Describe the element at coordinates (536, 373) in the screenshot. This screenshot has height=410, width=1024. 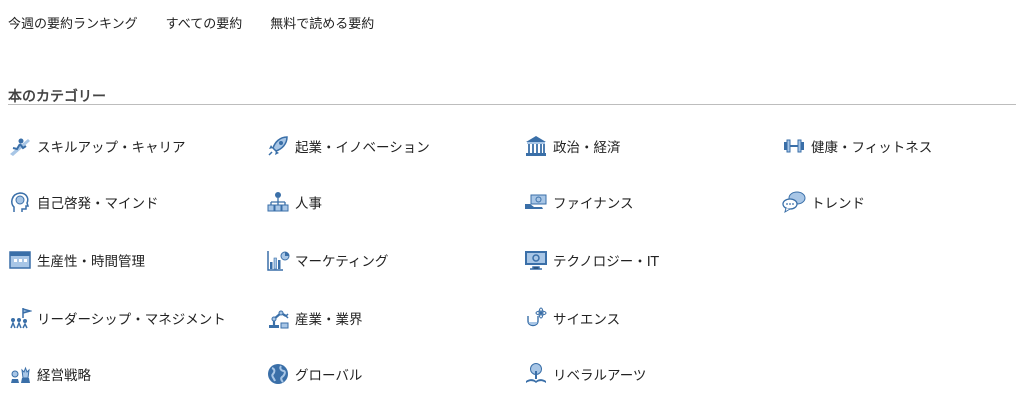
I see `tree-book-icon` at that location.